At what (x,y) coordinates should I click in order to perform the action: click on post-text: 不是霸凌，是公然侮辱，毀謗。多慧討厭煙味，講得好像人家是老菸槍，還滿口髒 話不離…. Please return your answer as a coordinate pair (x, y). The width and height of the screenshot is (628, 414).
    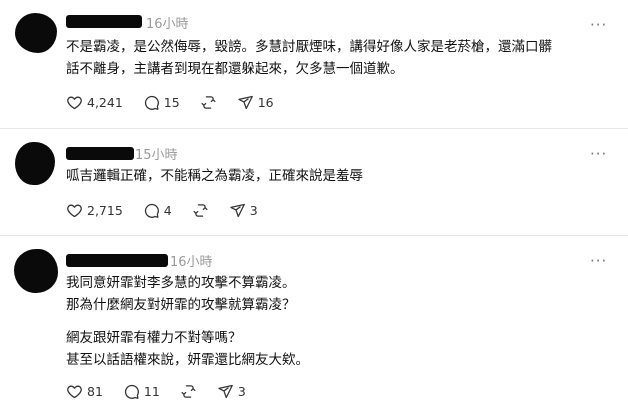
    Looking at the image, I should click on (336, 58).